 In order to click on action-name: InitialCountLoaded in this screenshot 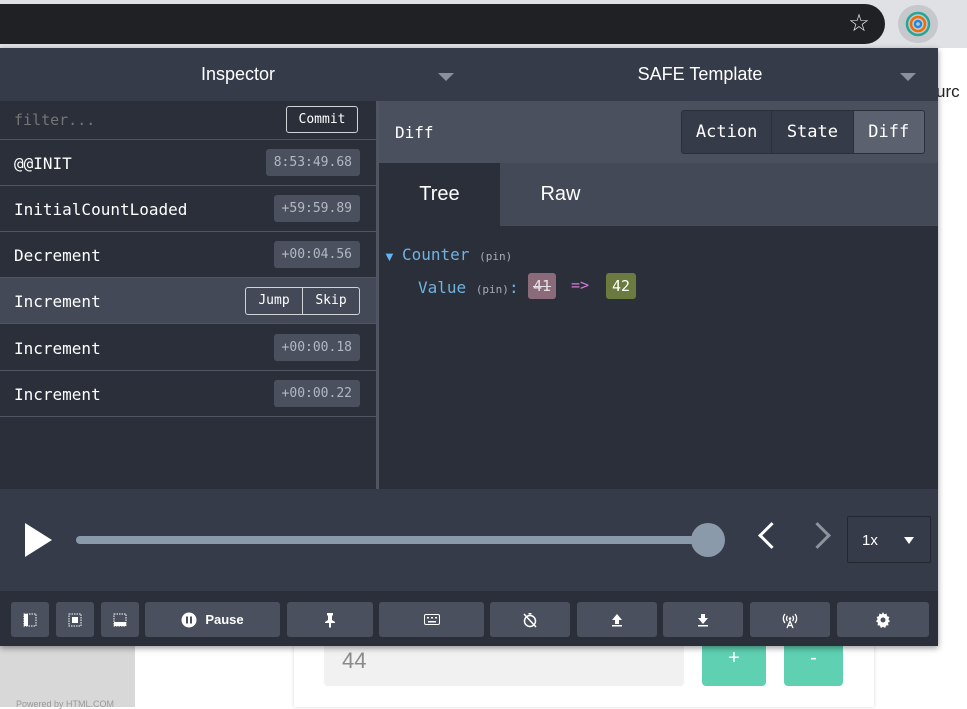, I will do `click(101, 209)`.